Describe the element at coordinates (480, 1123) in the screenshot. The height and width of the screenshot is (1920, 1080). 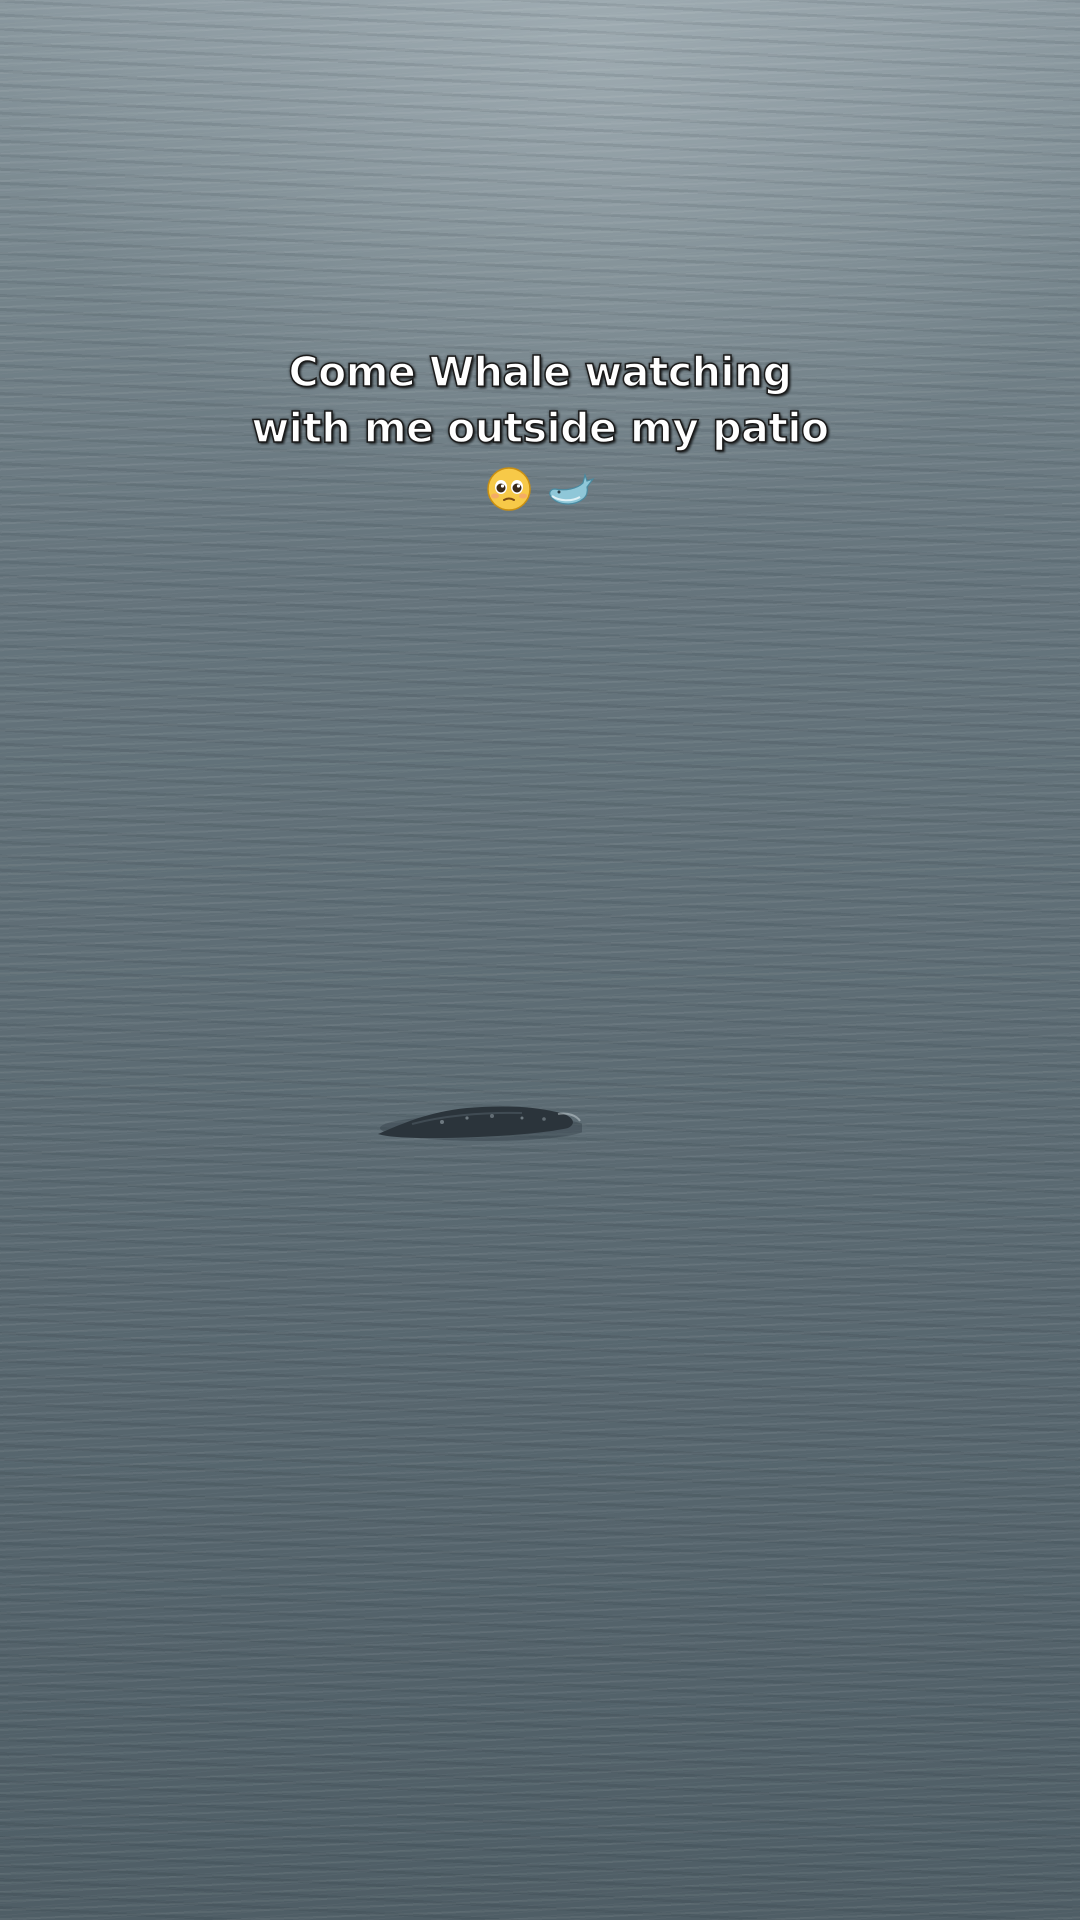
I see `whale-back` at that location.